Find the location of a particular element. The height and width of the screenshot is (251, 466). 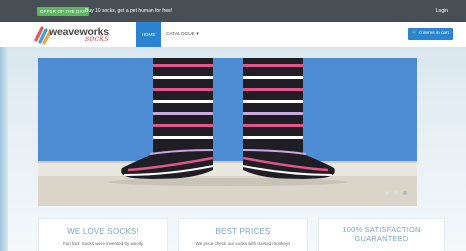

nav-home: HOME is located at coordinates (148, 34).